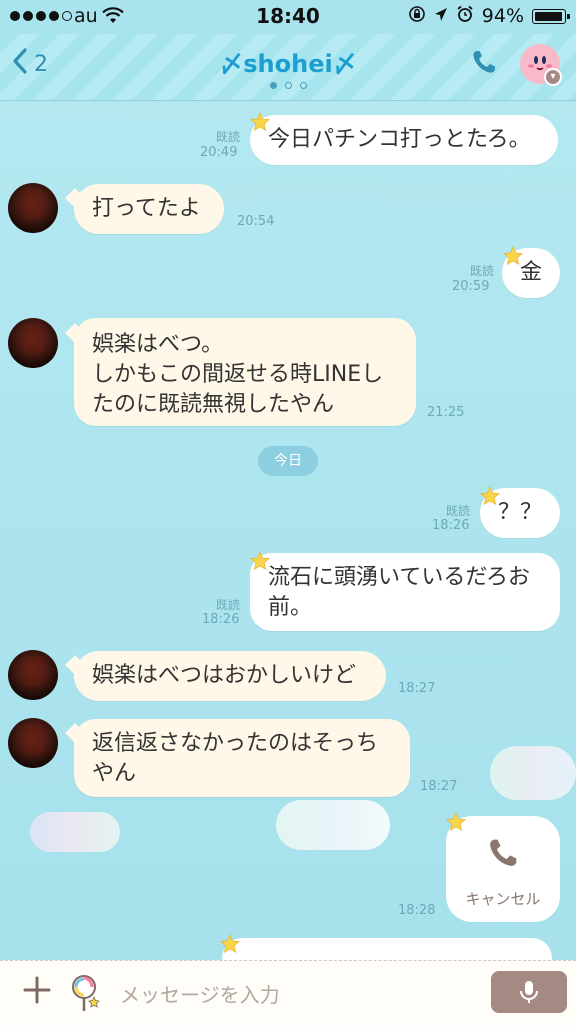  What do you see at coordinates (502, 16) in the screenshot?
I see `battery-percent: 94%` at bounding box center [502, 16].